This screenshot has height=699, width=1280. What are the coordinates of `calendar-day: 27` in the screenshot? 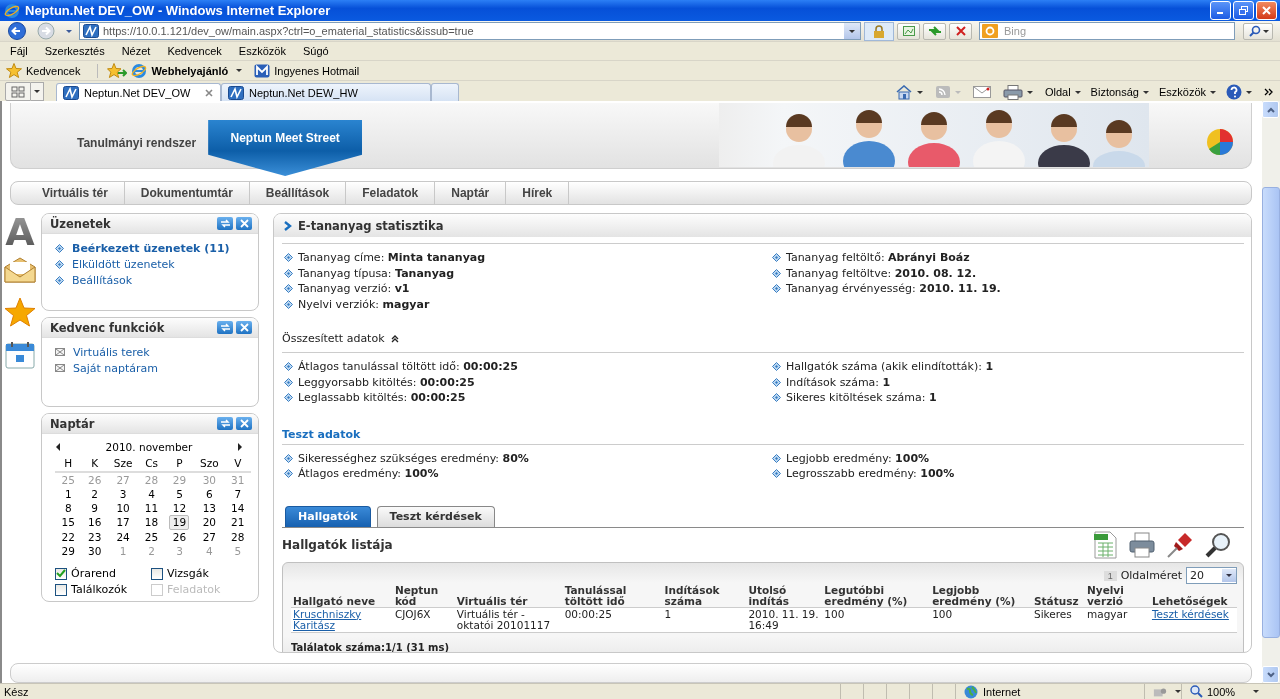 It's located at (209, 537).